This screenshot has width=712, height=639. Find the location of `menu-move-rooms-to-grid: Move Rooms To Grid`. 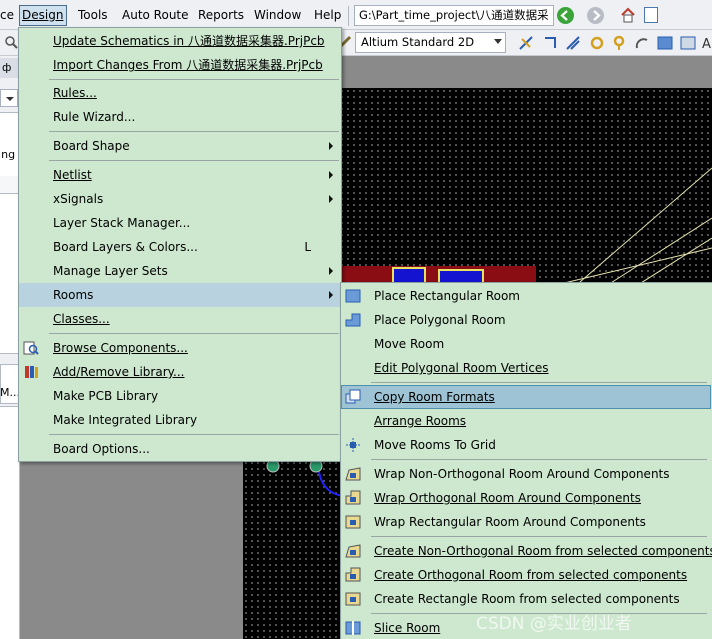

menu-move-rooms-to-grid: Move Rooms To Grid is located at coordinates (526, 445).